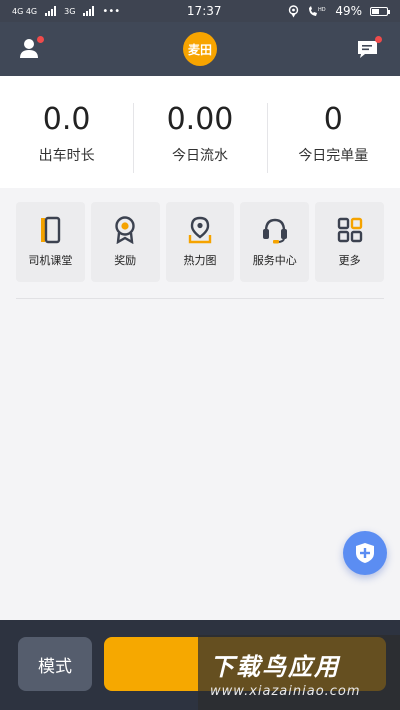 The width and height of the screenshot is (400, 710). Describe the element at coordinates (349, 260) in the screenshot. I see `quick-label: 更多` at that location.